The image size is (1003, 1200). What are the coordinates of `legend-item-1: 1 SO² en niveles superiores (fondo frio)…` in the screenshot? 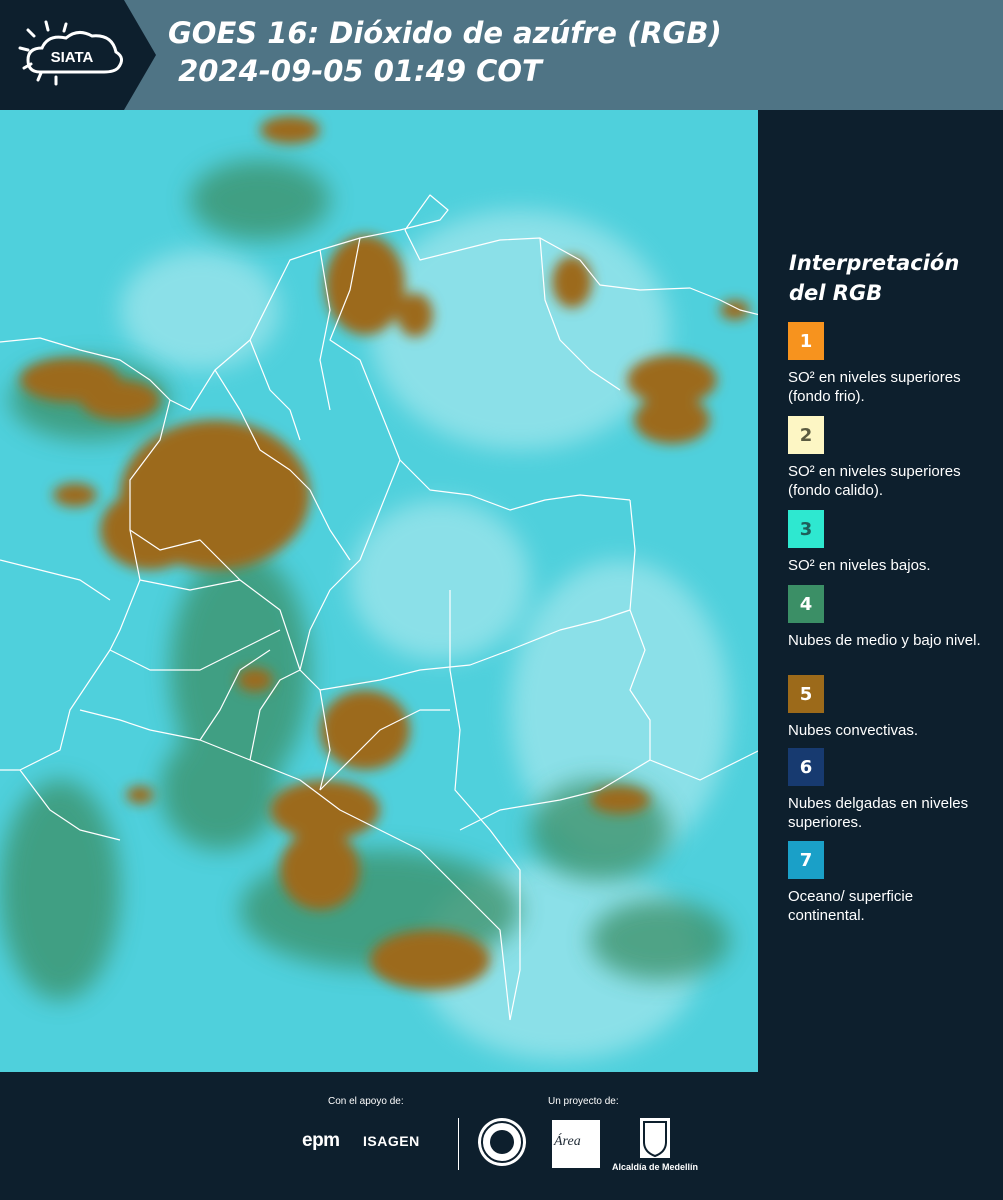 It's located at (888, 364).